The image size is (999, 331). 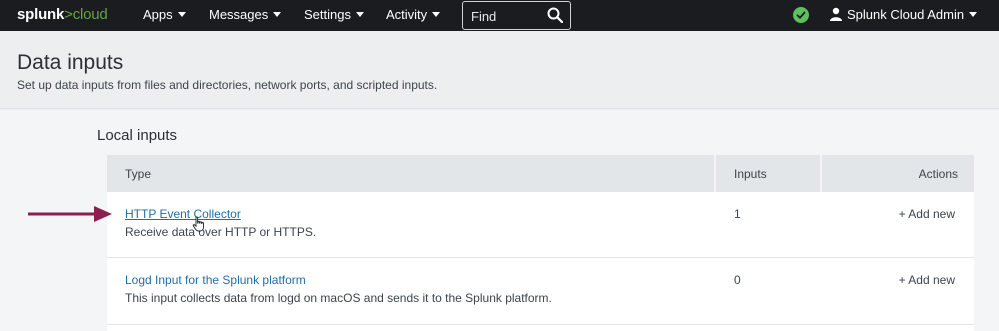 What do you see at coordinates (70, 62) in the screenshot?
I see `page-title: Data inputs` at bounding box center [70, 62].